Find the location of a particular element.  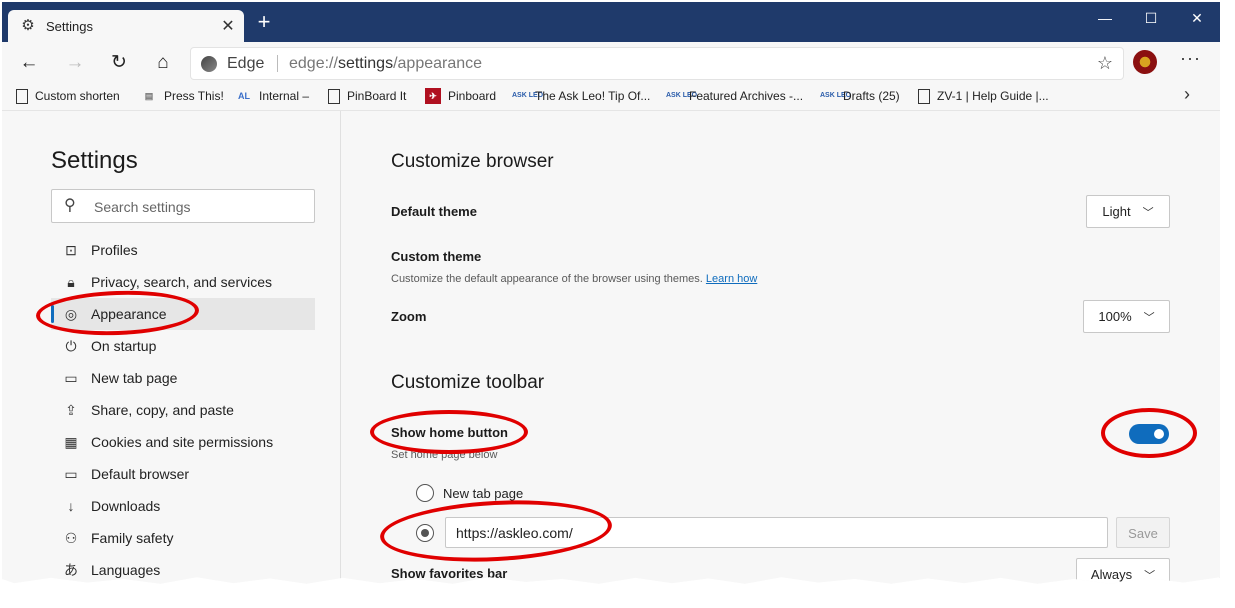

learn-how-link: Learn how is located at coordinates (731, 279).